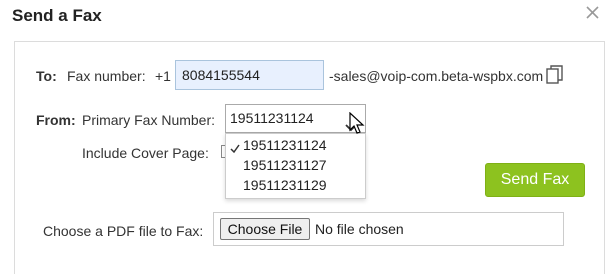 Image resolution: width=611 pixels, height=274 pixels. Describe the element at coordinates (123, 231) in the screenshot. I see `pdf-file-label: Choose a PDF file to Fax:` at that location.